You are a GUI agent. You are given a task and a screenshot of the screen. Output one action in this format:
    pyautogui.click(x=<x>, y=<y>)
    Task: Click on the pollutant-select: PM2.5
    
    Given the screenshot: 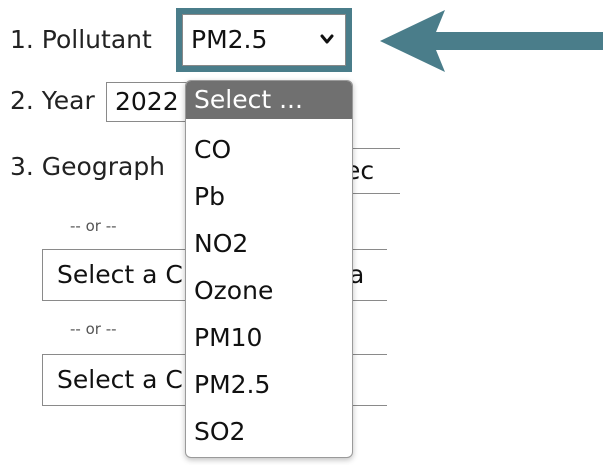 What is the action you would take?
    pyautogui.click(x=264, y=40)
    